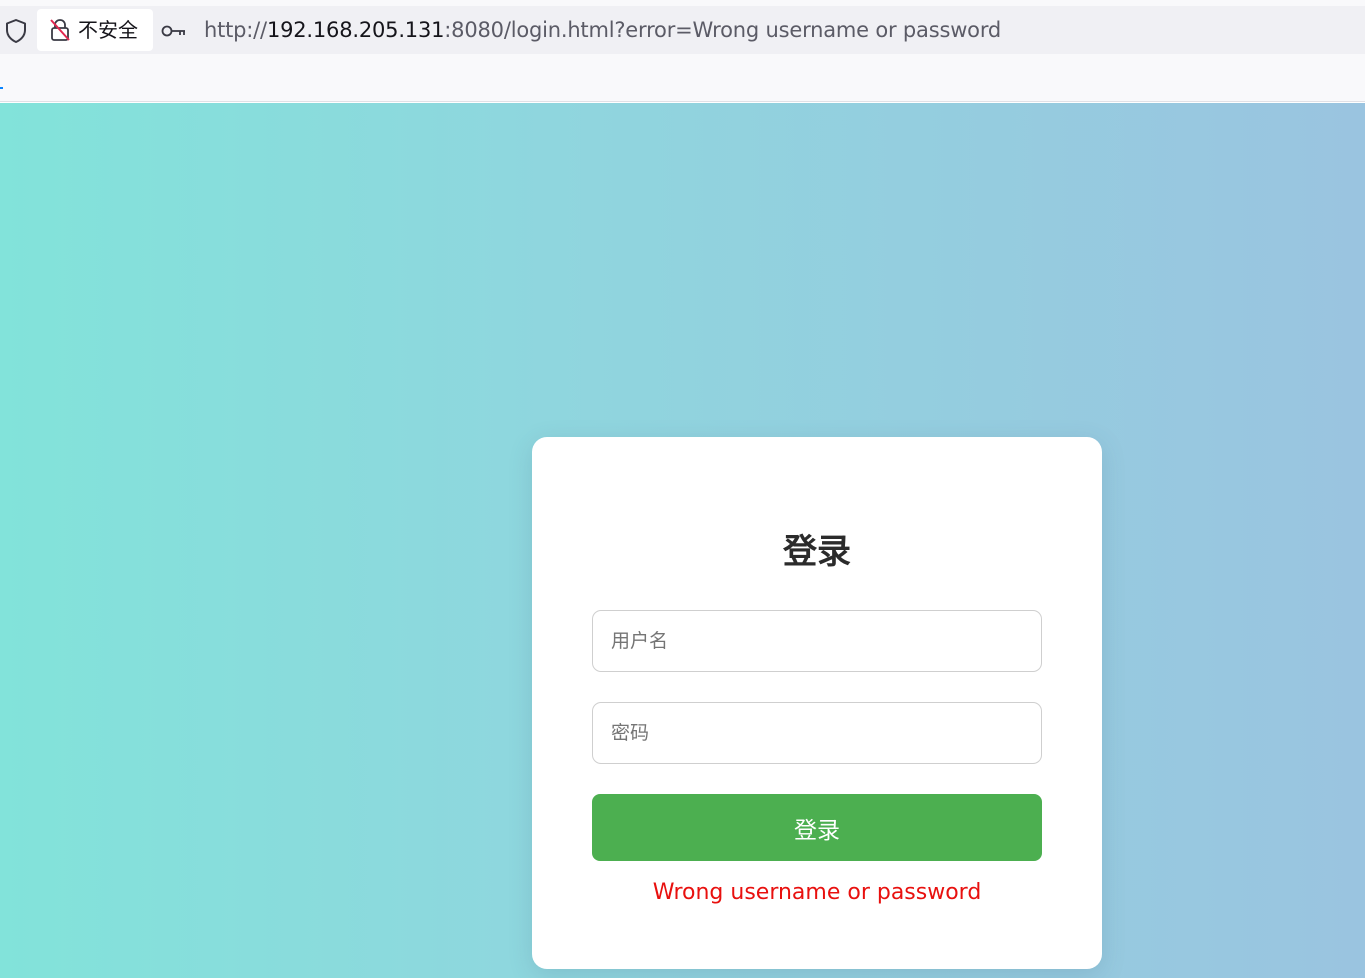  I want to click on site-identity-button: 不安全, so click(95, 30).